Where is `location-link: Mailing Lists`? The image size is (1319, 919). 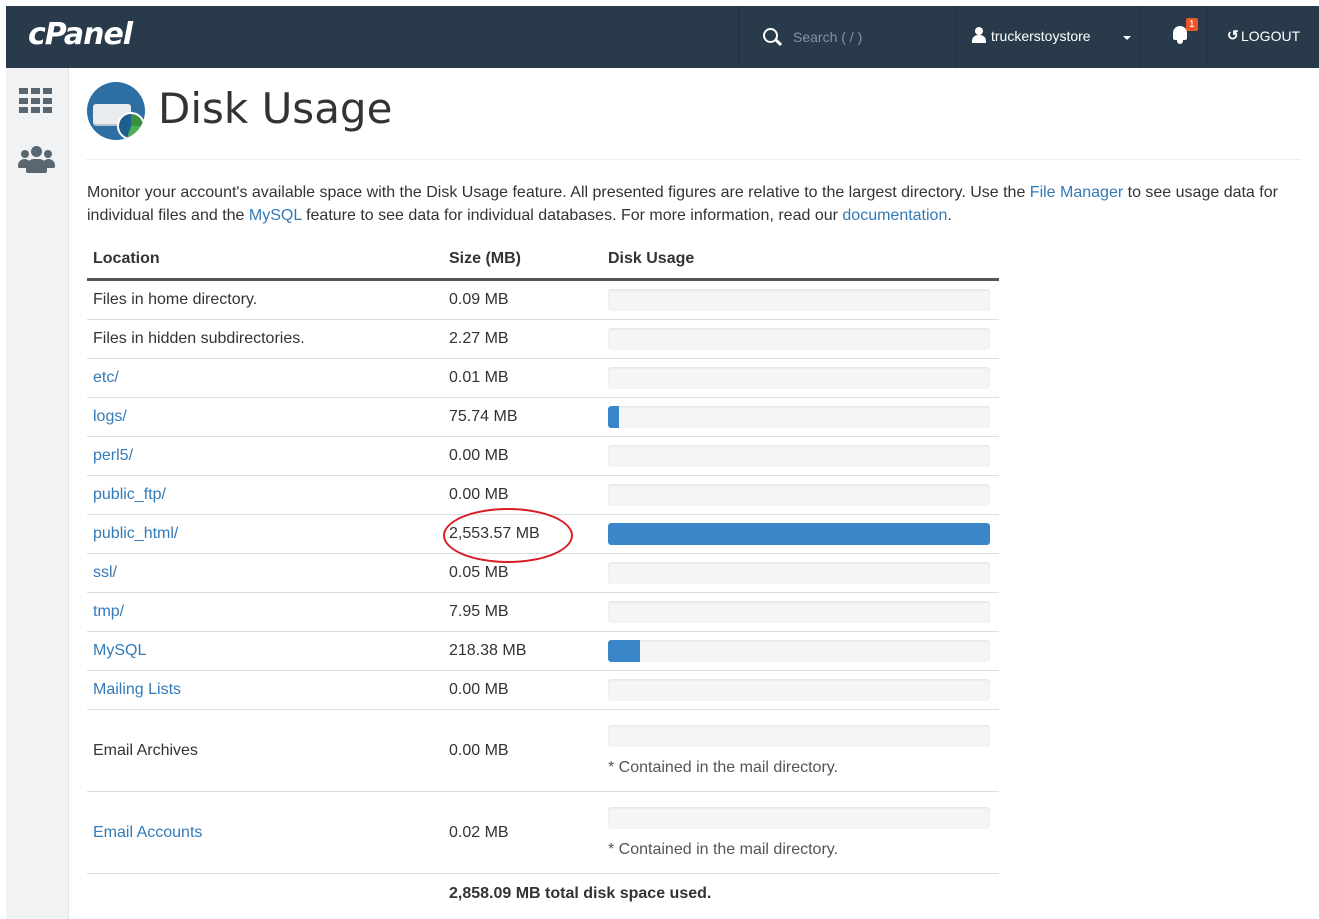
location-link: Mailing Lists is located at coordinates (137, 689).